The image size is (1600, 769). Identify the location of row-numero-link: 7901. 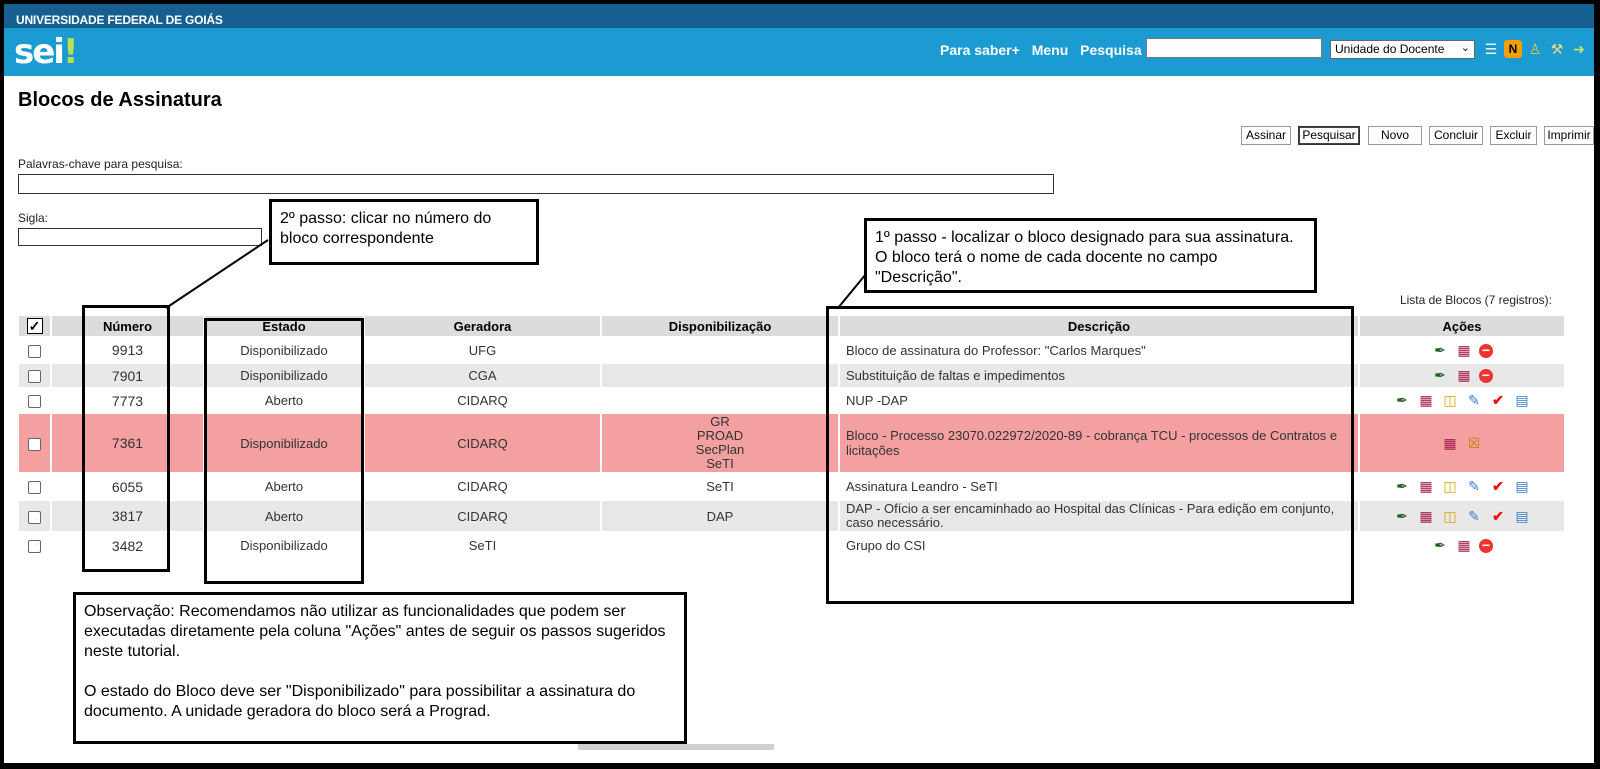
(127, 375).